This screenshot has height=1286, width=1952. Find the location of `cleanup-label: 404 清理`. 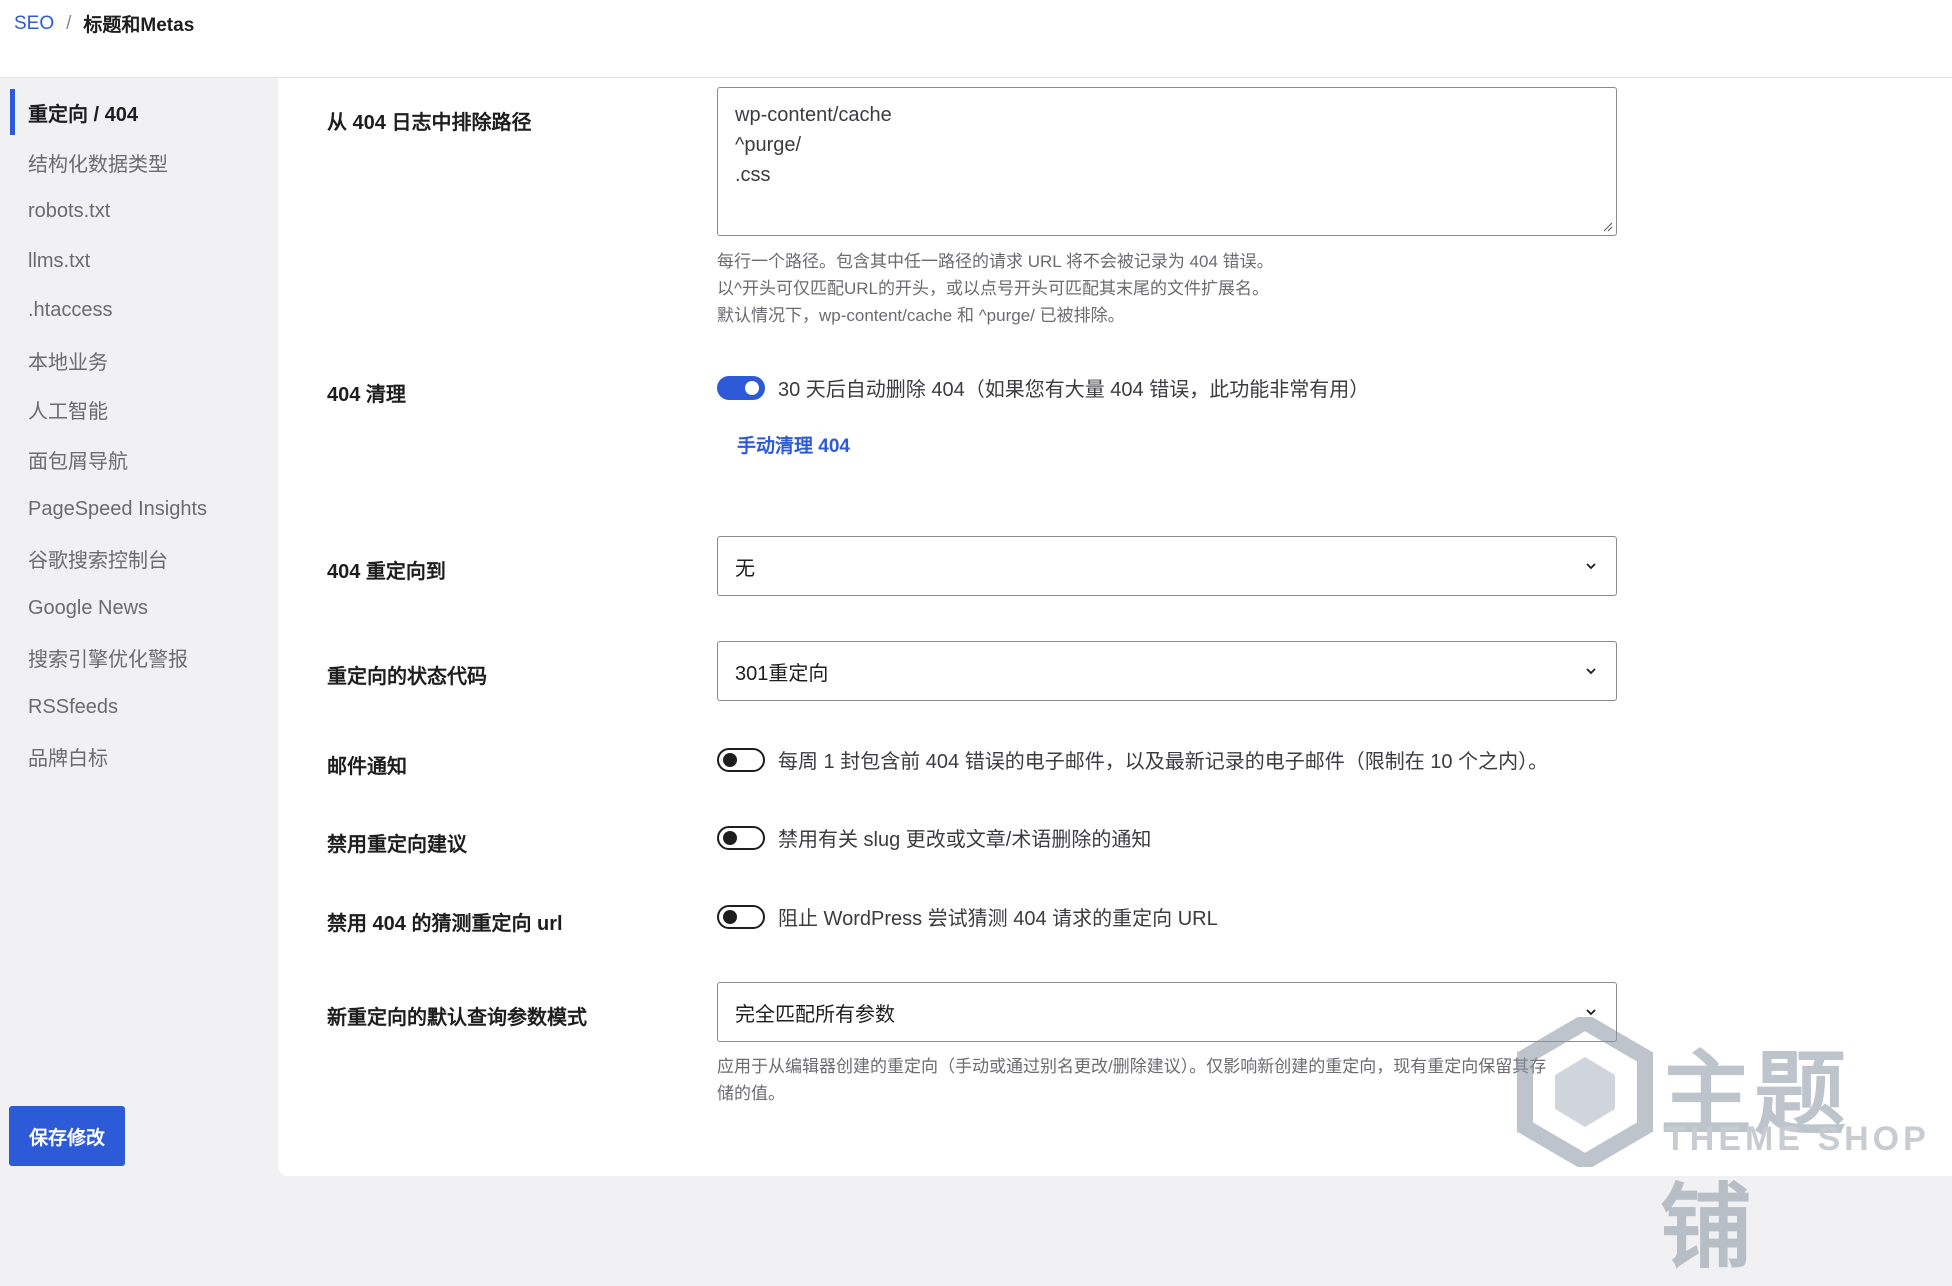

cleanup-label: 404 清理 is located at coordinates (366, 395).